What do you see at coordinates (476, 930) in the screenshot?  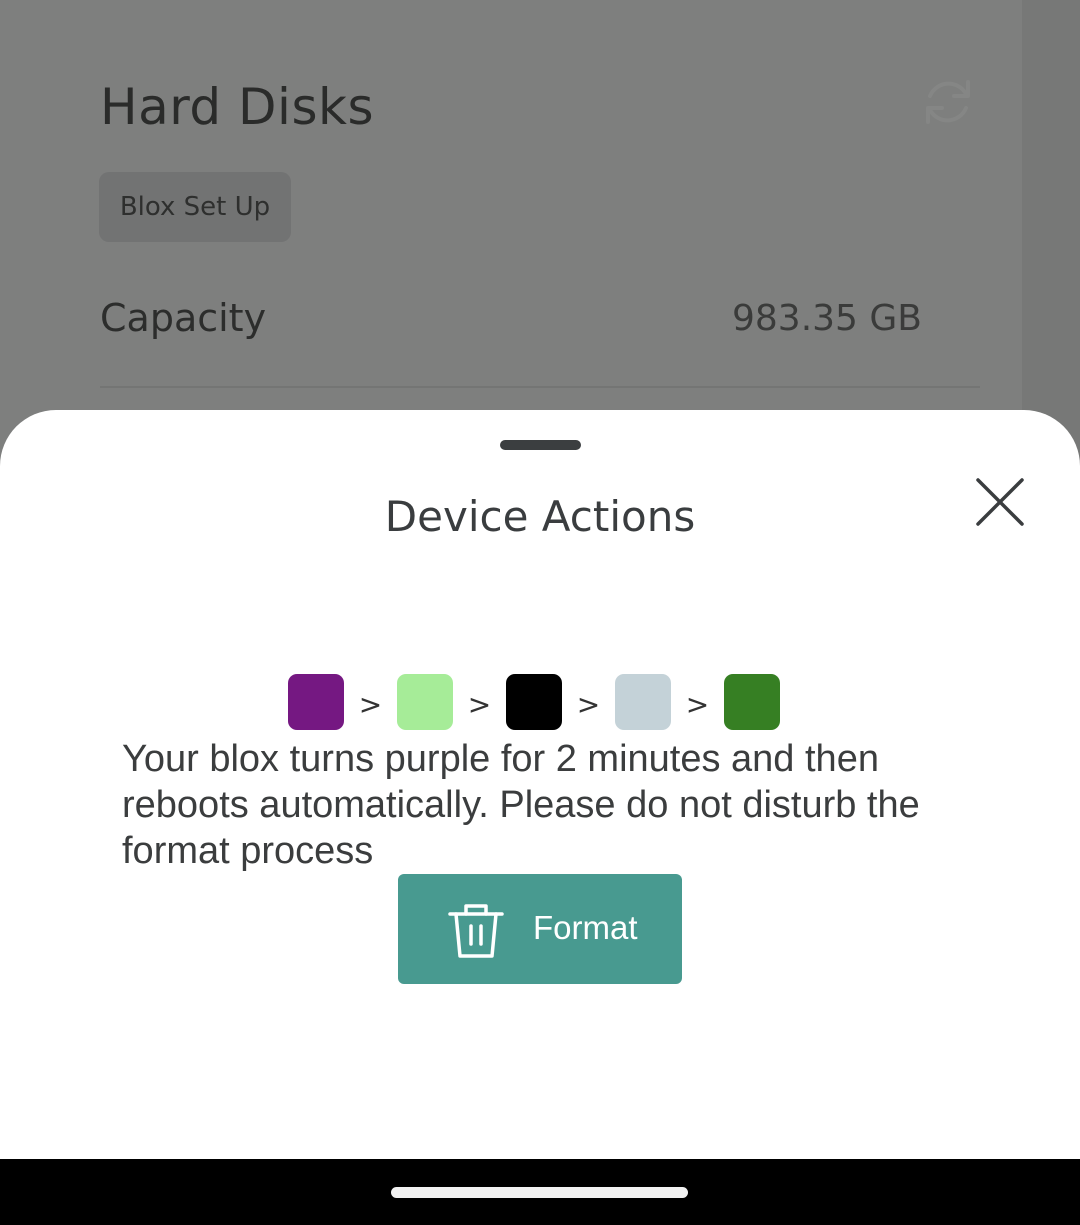 I see `trash-icon` at bounding box center [476, 930].